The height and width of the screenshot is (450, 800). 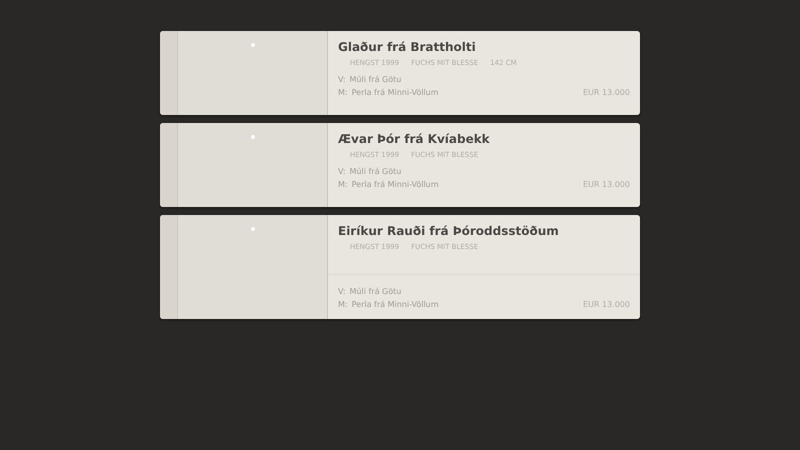 What do you see at coordinates (407, 47) in the screenshot?
I see `horse-name: Glaður frá Brattholti` at bounding box center [407, 47].